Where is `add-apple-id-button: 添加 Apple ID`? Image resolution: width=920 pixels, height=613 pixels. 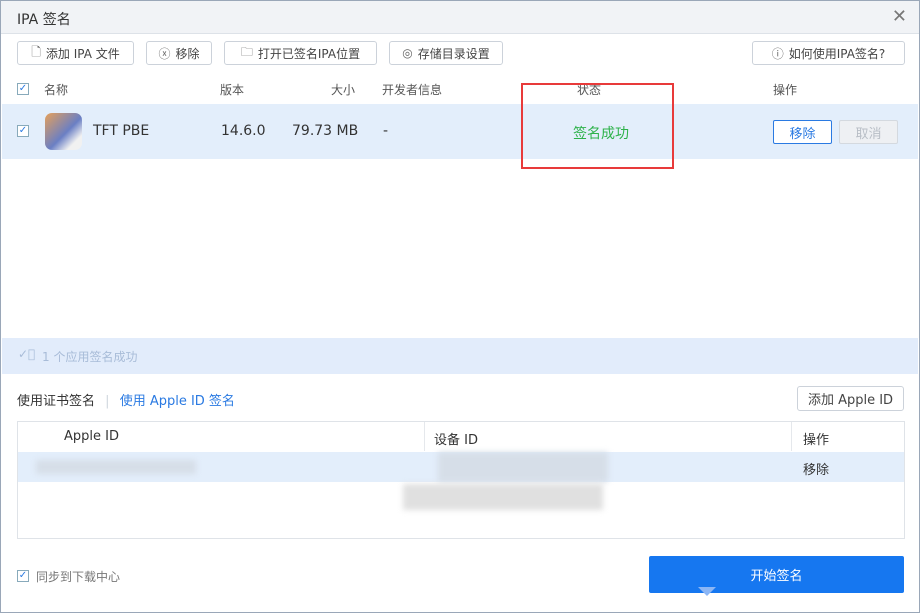 add-apple-id-button: 添加 Apple ID is located at coordinates (850, 398).